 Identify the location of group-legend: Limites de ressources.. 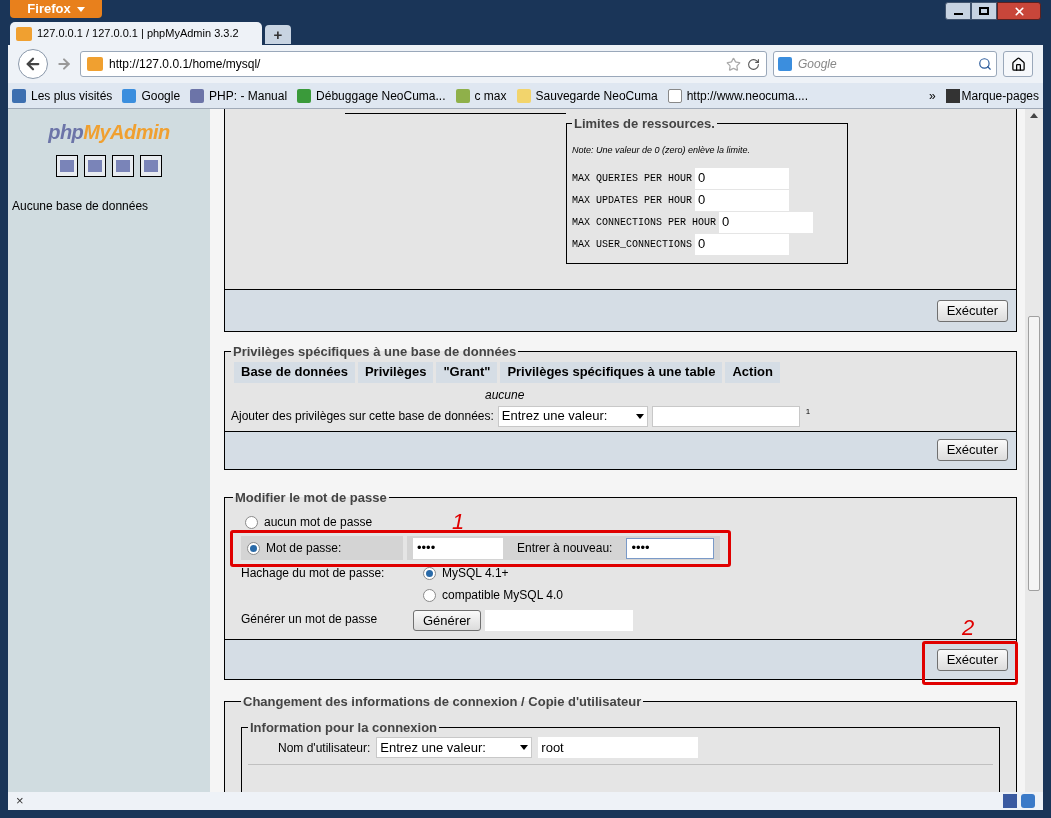
(644, 124).